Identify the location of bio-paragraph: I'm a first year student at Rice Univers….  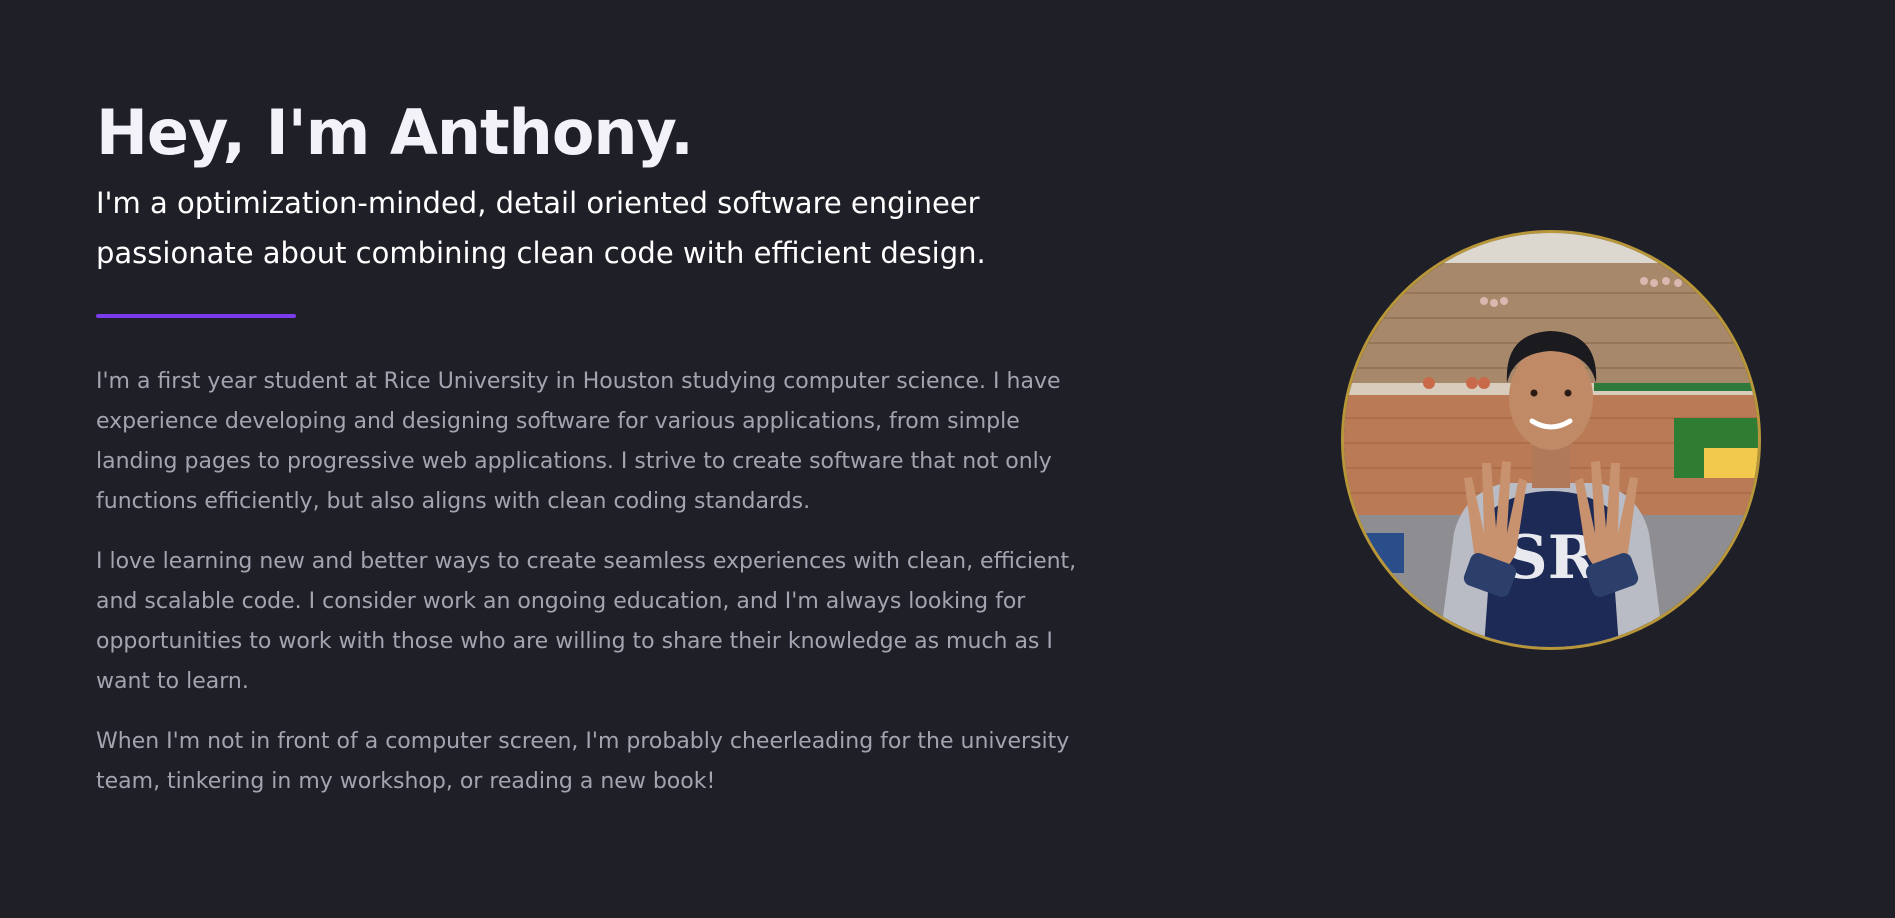
(578, 441).